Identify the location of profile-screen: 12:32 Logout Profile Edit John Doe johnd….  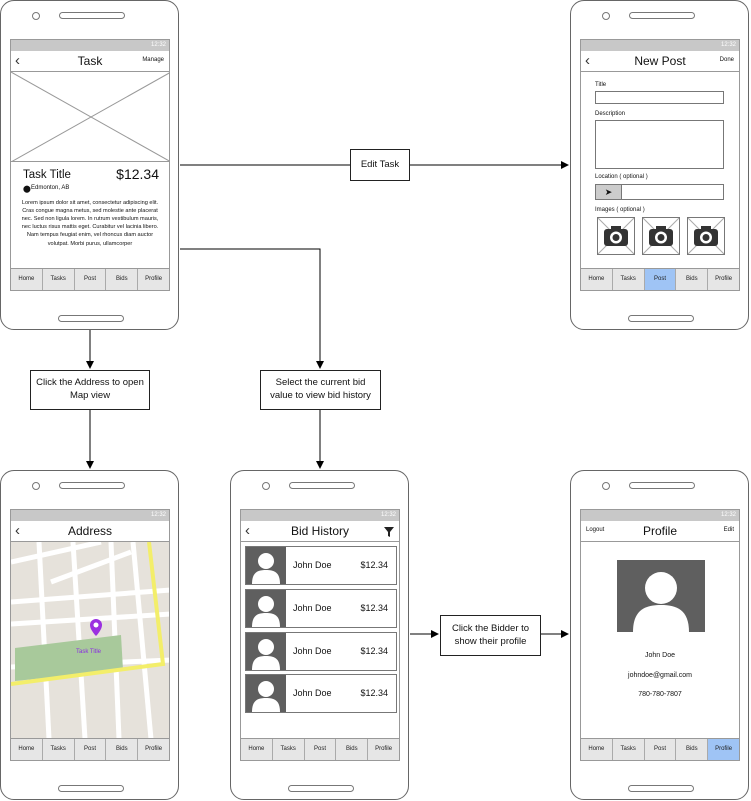
(660, 635).